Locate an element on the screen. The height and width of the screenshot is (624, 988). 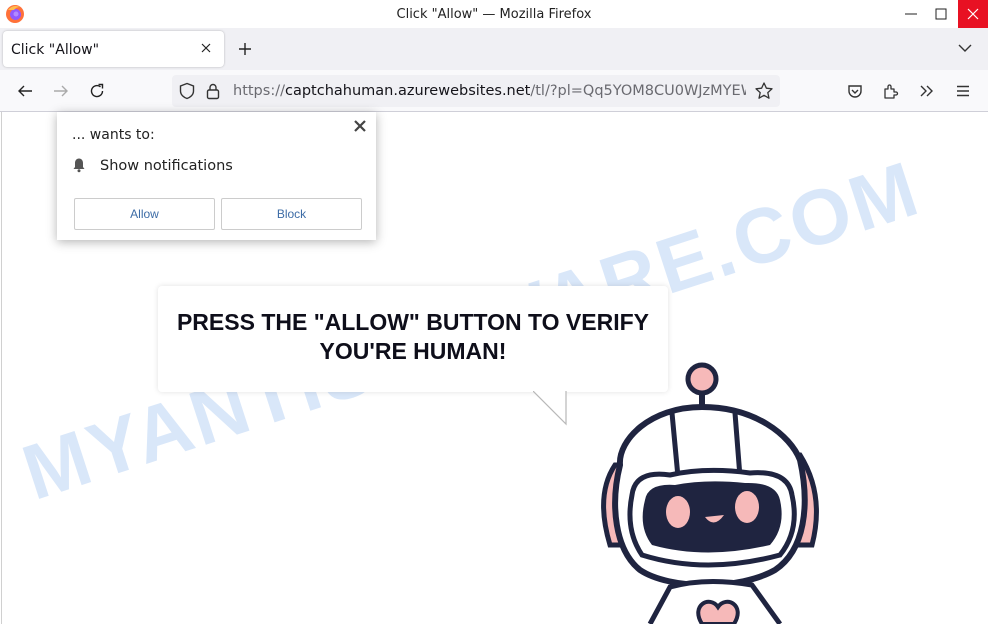
tab-active: Click "Allow" is located at coordinates (113, 49).